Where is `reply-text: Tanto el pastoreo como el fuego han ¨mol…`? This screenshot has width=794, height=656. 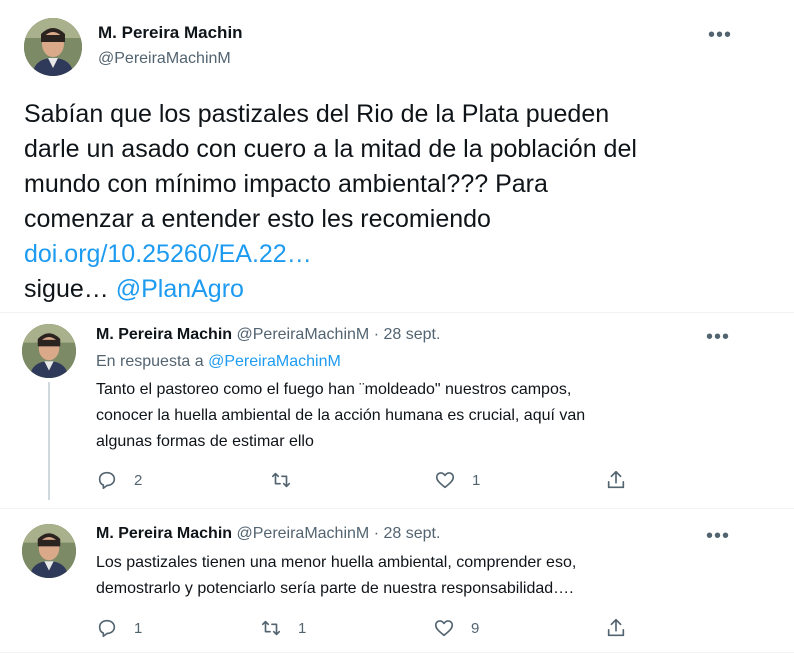
reply-text: Tanto el pastoreo como el fuego han ¨mol… is located at coordinates (340, 416).